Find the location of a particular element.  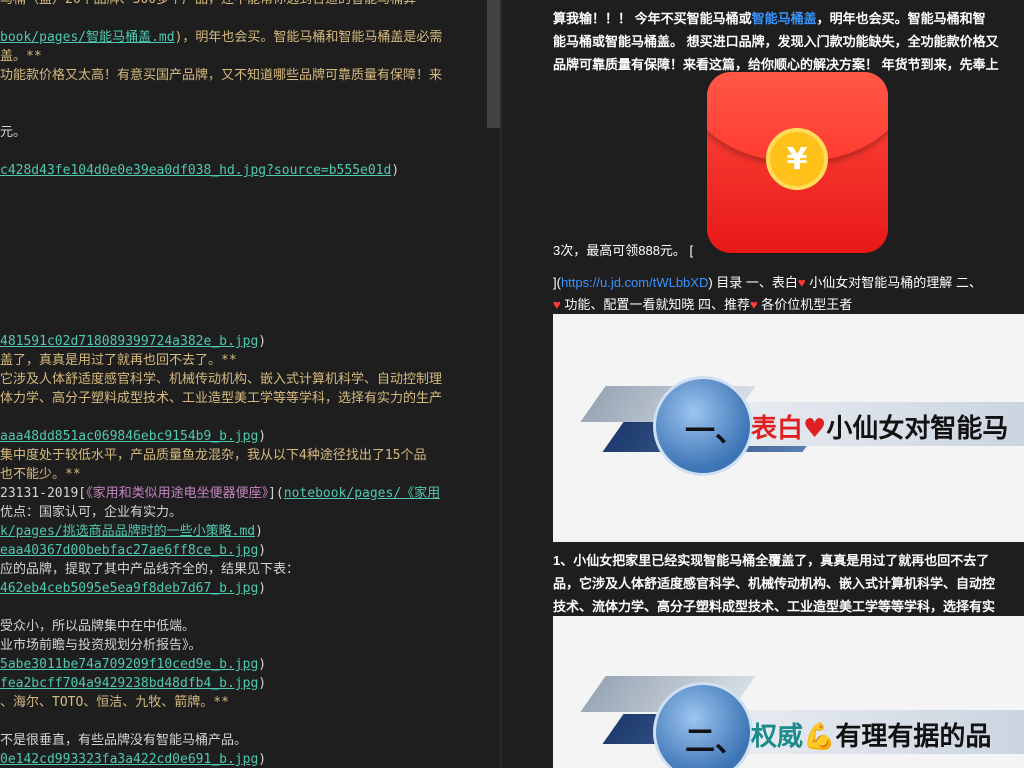

editor-text: 优点：国家认可，企业有实力。 is located at coordinates (91, 512).